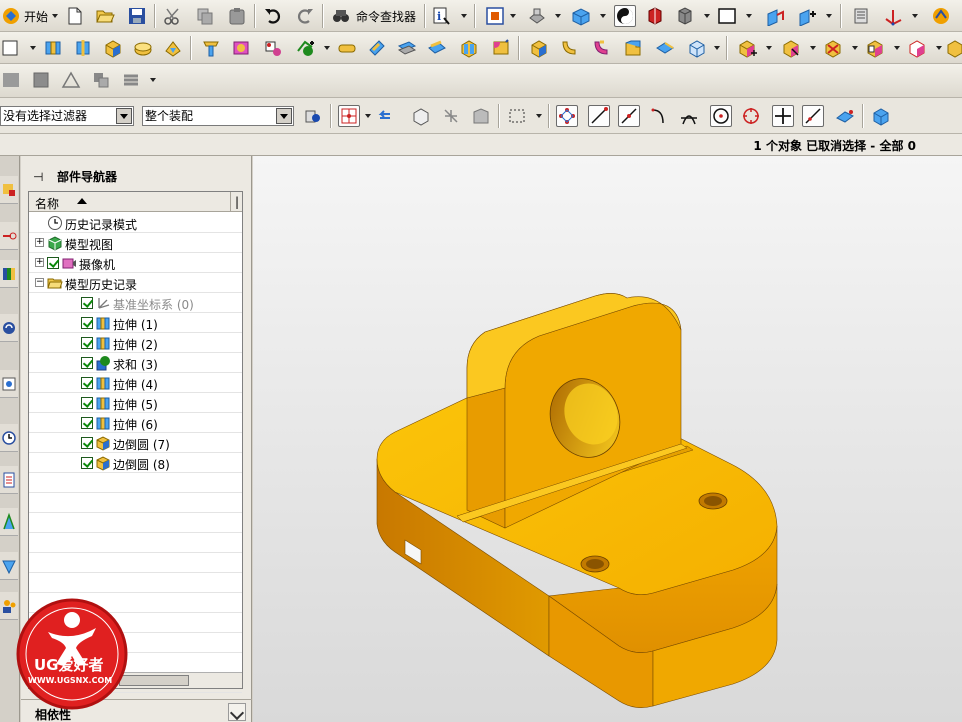 The width and height of the screenshot is (962, 722). I want to click on snap-icon, so click(451, 116).